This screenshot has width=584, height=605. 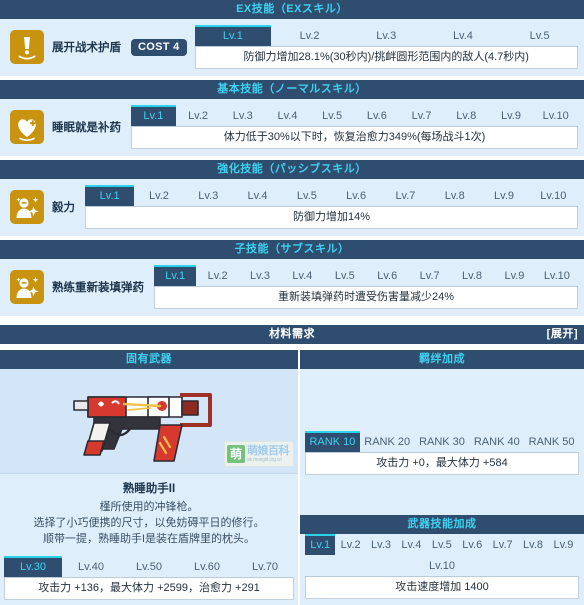 I want to click on level-tab-weapon-70: Lv.70, so click(x=265, y=566).